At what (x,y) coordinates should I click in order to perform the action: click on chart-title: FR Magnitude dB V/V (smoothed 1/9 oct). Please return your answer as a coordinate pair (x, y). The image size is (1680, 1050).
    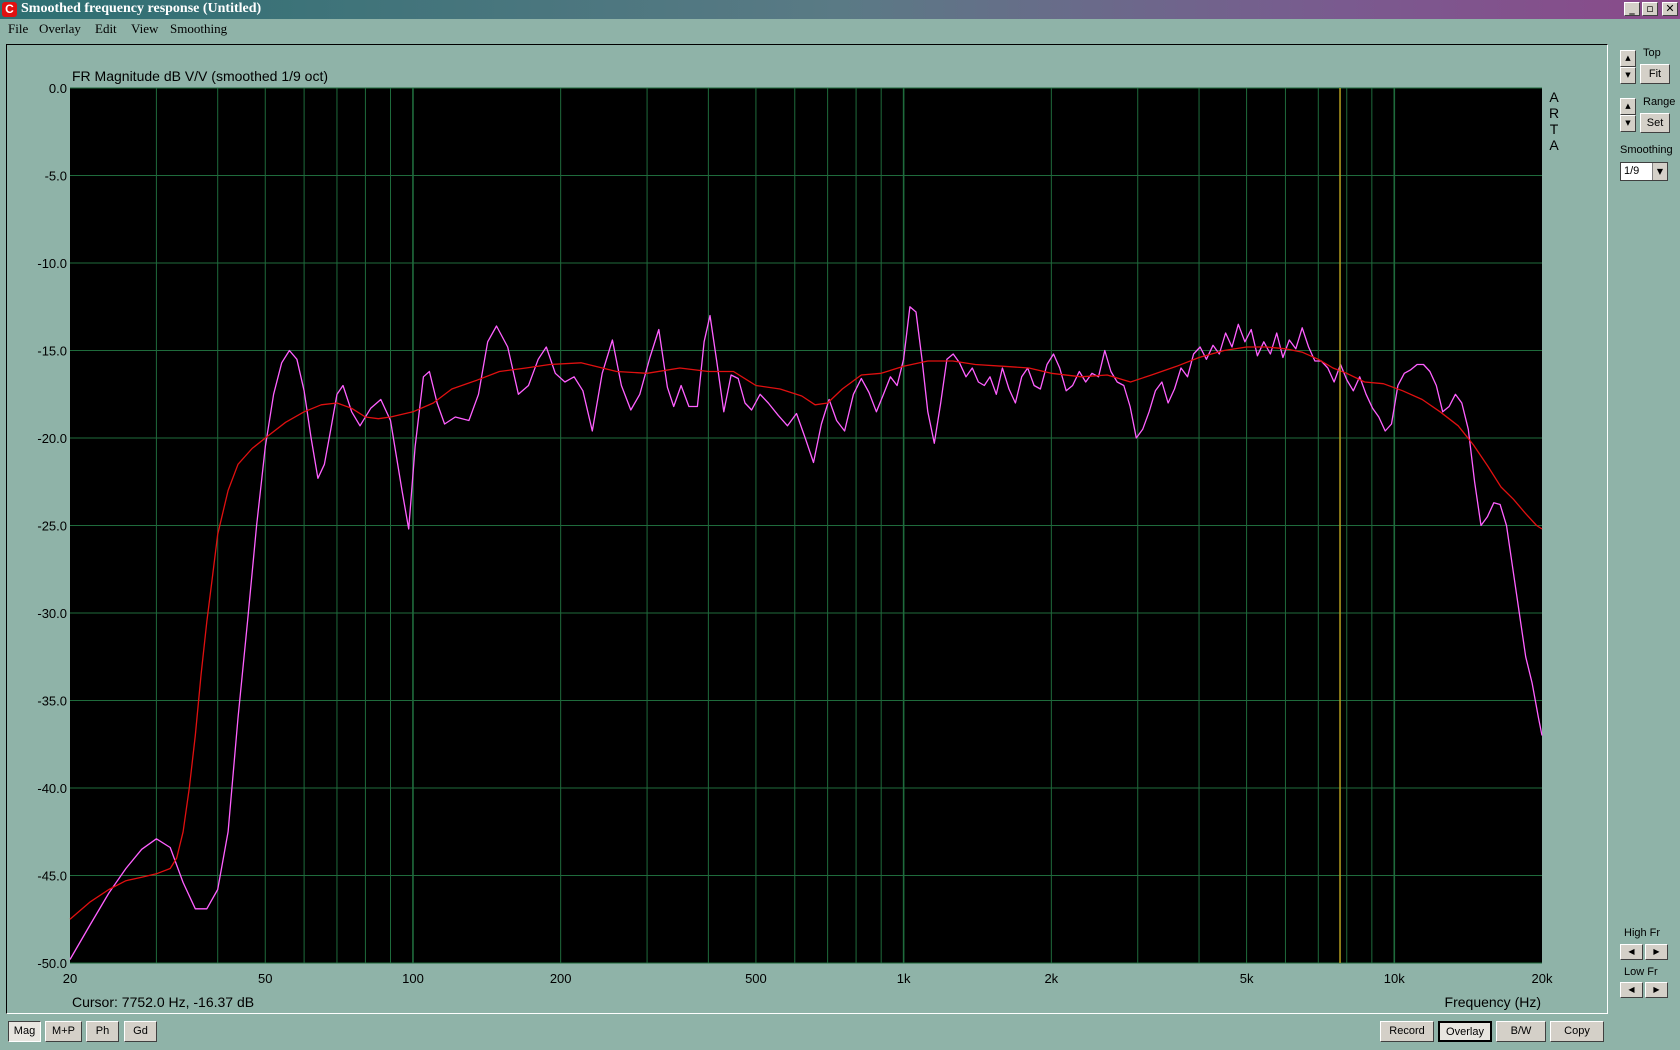
    Looking at the image, I should click on (200, 76).